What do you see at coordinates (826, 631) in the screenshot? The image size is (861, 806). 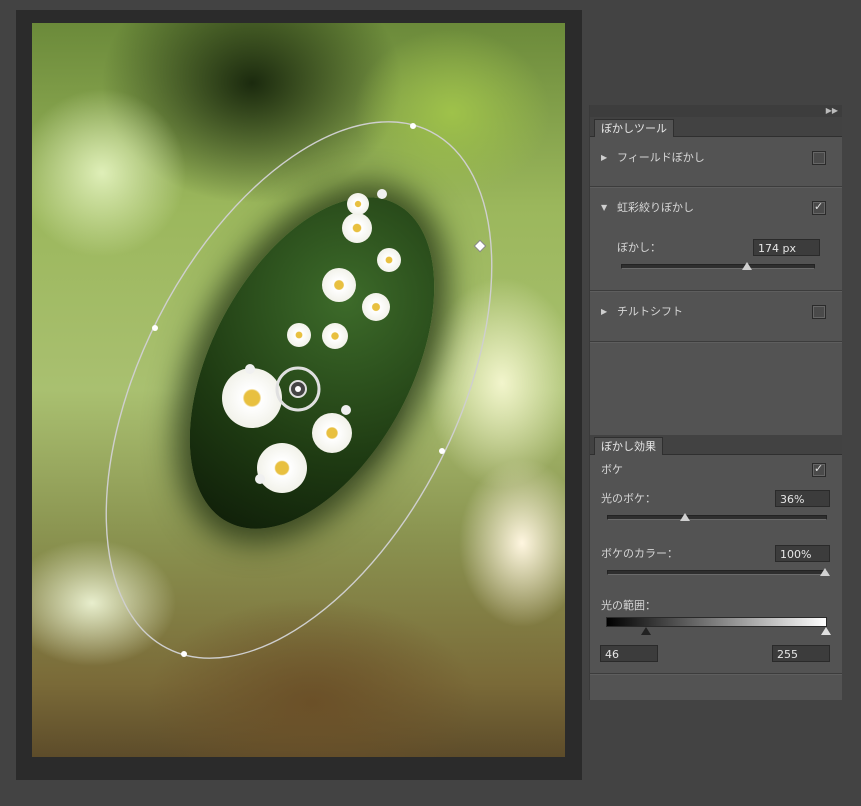 I see `light-range-high-thumb` at bounding box center [826, 631].